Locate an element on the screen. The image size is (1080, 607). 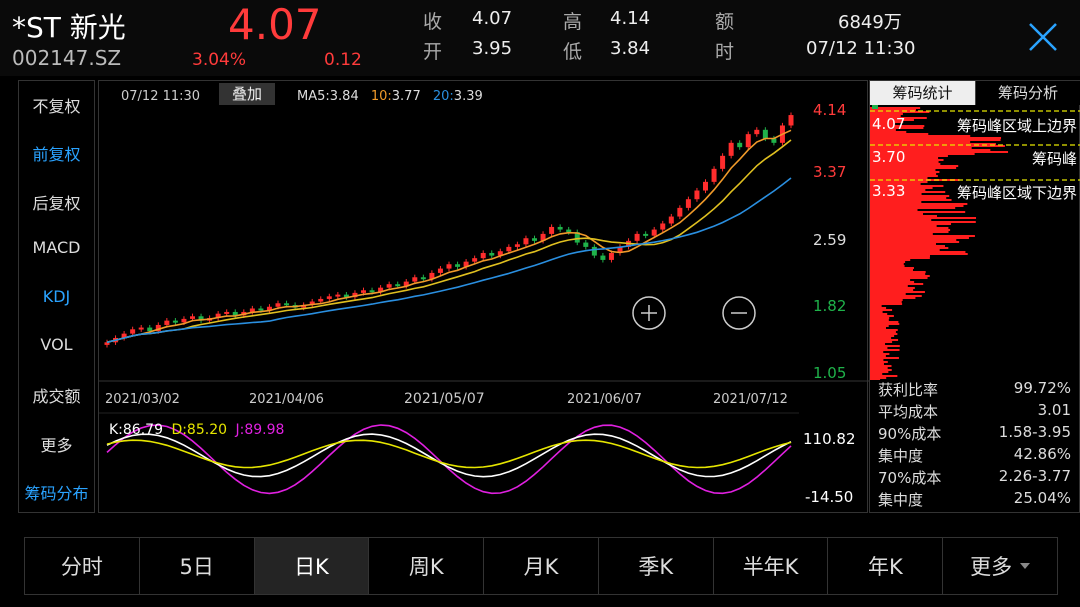
x-tick-3: 2021/06/07 is located at coordinates (604, 399).